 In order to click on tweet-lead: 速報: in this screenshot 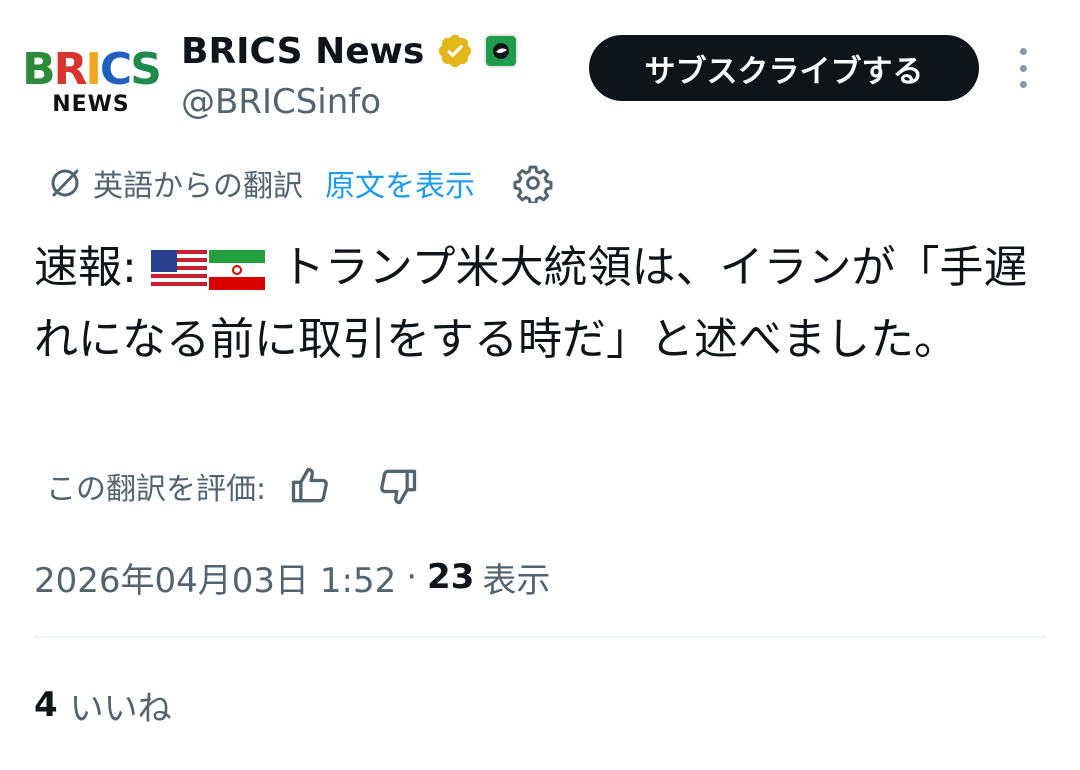, I will do `click(92, 267)`.